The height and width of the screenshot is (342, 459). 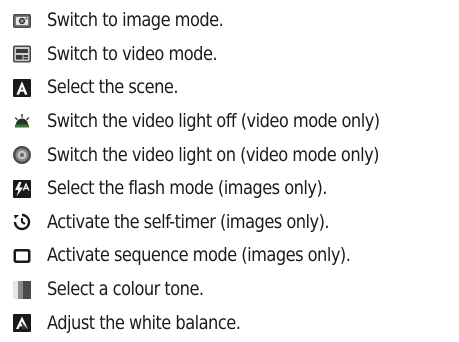 I want to click on list-item: Select a colour tone., so click(x=229, y=290).